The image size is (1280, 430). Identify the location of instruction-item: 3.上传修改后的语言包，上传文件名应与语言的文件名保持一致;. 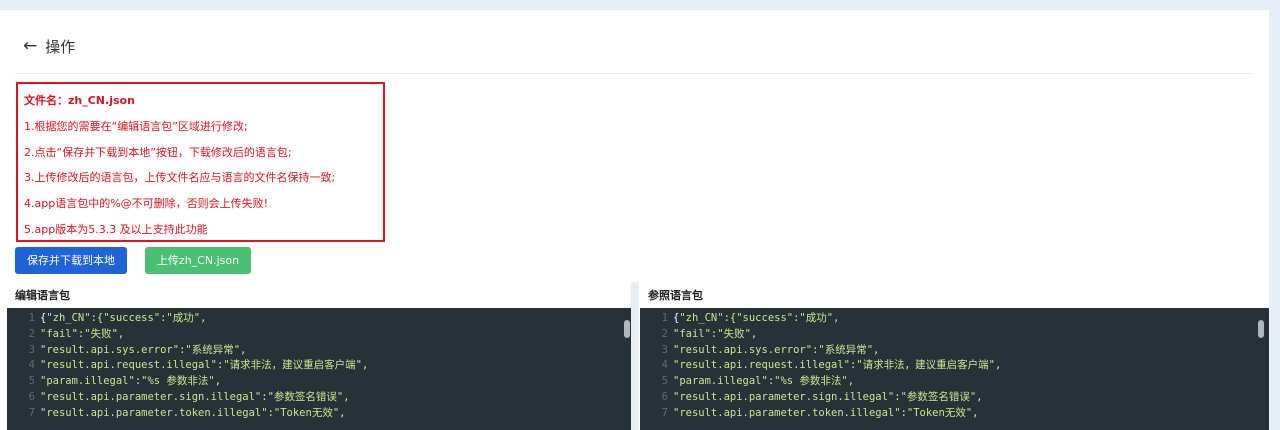
(180, 178).